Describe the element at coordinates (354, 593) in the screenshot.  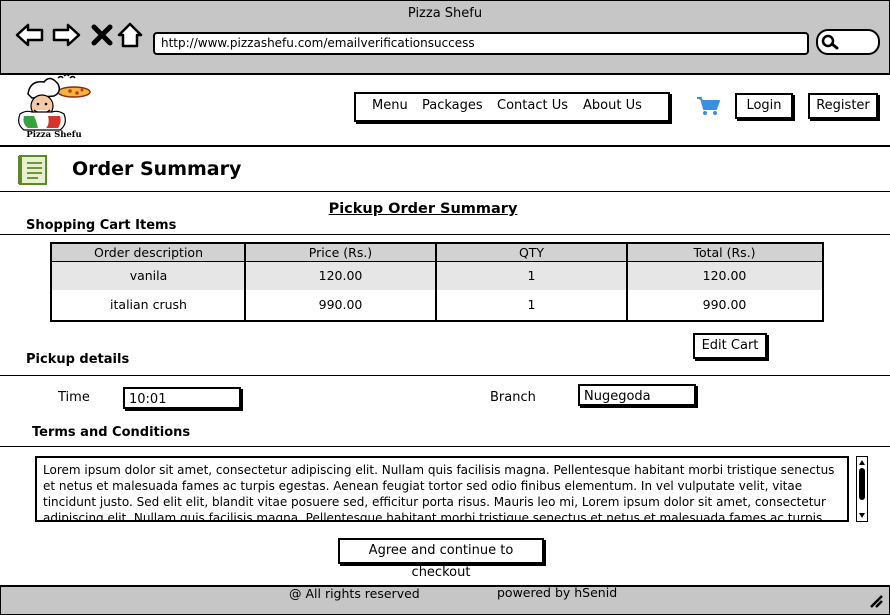
I see `footer-rights: @ All rights reserved` at that location.